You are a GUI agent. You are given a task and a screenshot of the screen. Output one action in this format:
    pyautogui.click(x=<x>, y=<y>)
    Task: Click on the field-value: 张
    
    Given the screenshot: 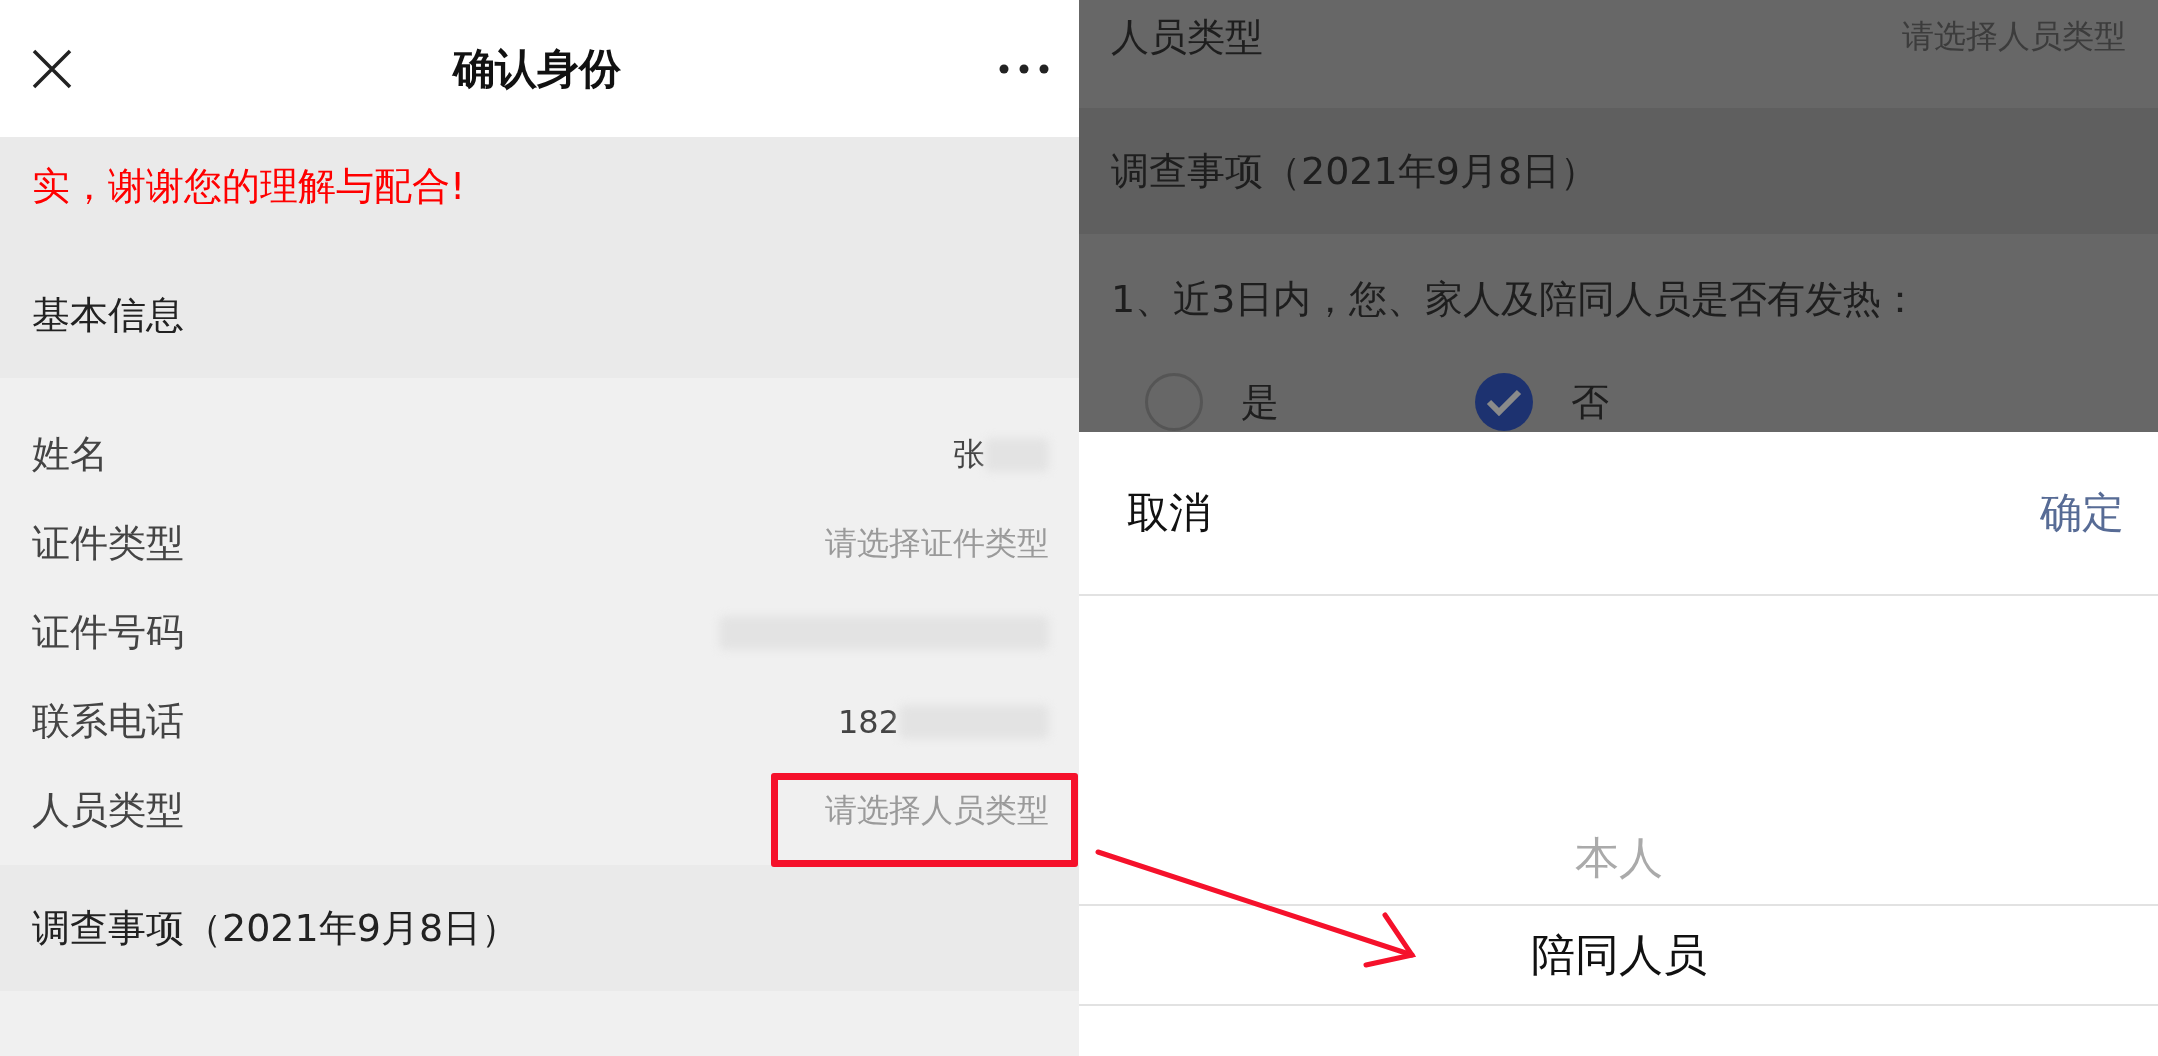 What is the action you would take?
    pyautogui.click(x=969, y=454)
    